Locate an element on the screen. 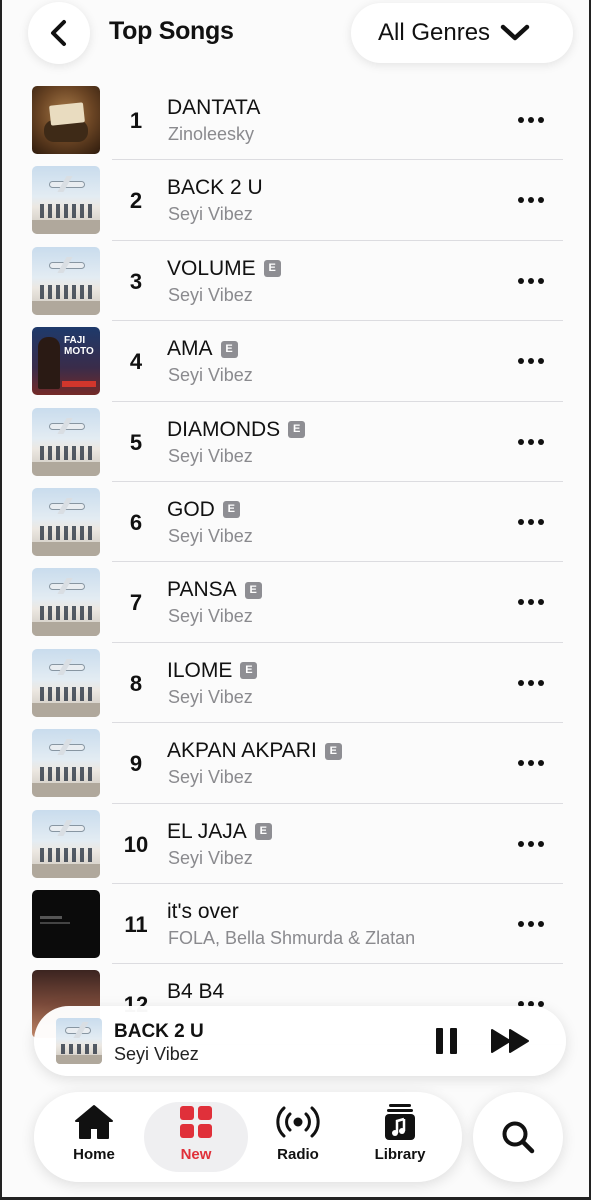 The height and width of the screenshot is (1200, 591). song-rank: 11 is located at coordinates (136, 924).